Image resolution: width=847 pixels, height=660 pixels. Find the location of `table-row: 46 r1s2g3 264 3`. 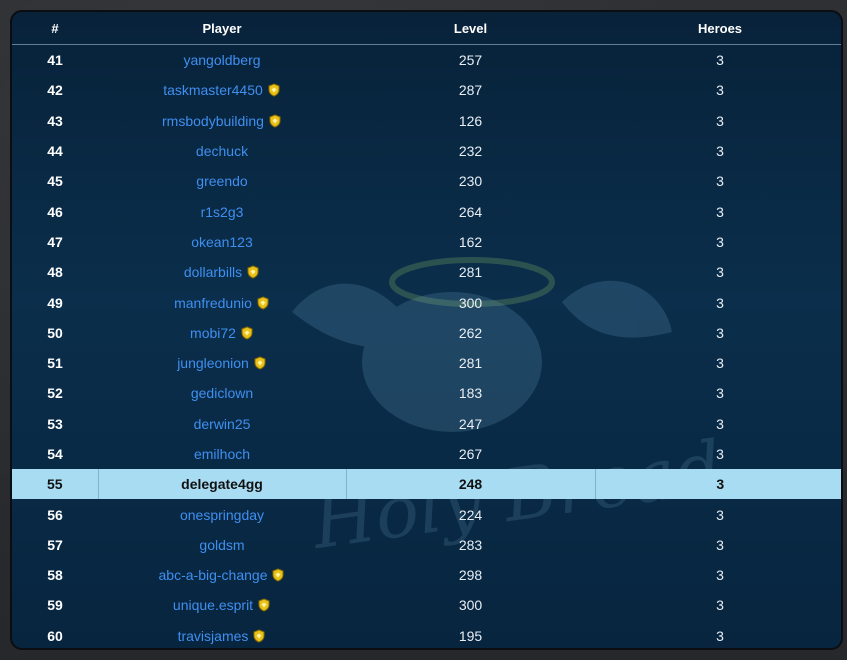

table-row: 46 r1s2g3 264 3 is located at coordinates (426, 211).